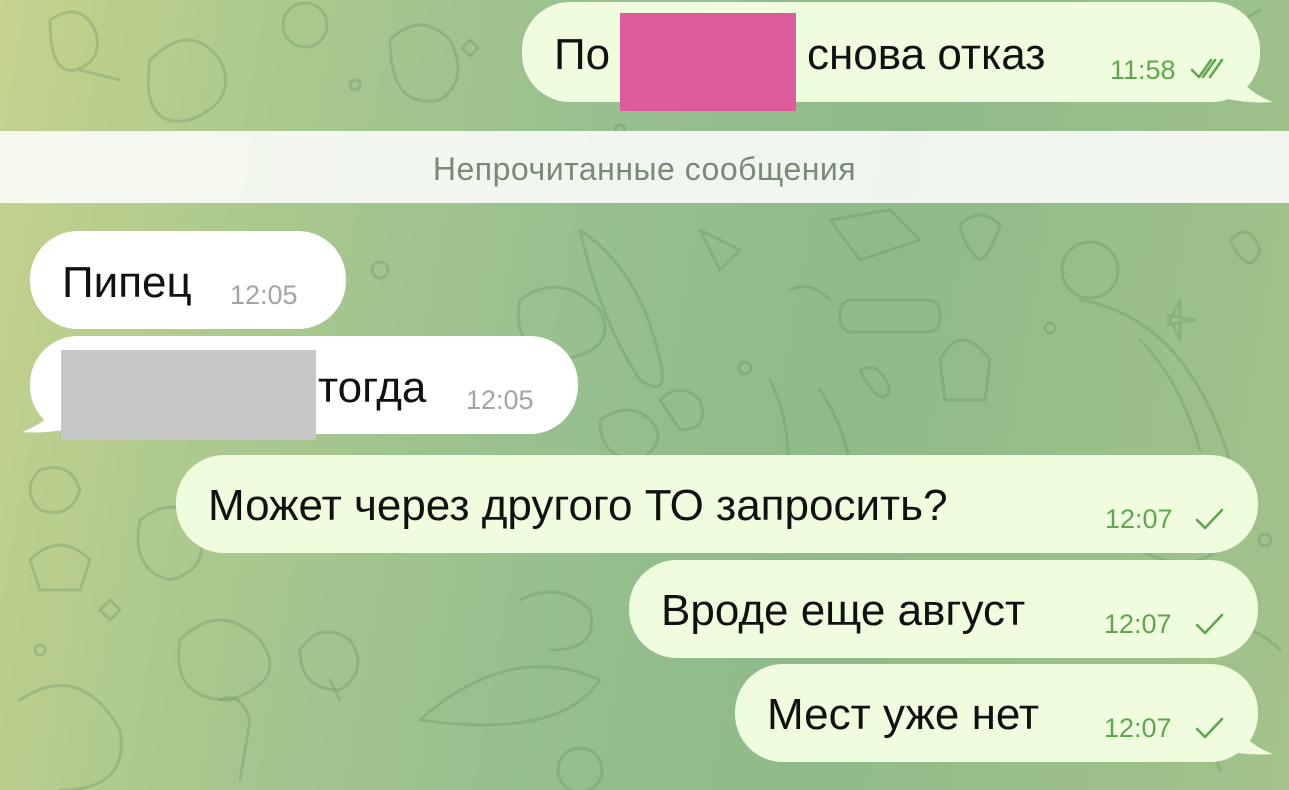 This screenshot has width=1289, height=790. Describe the element at coordinates (372, 387) in the screenshot. I see `message-text: тогда` at that location.